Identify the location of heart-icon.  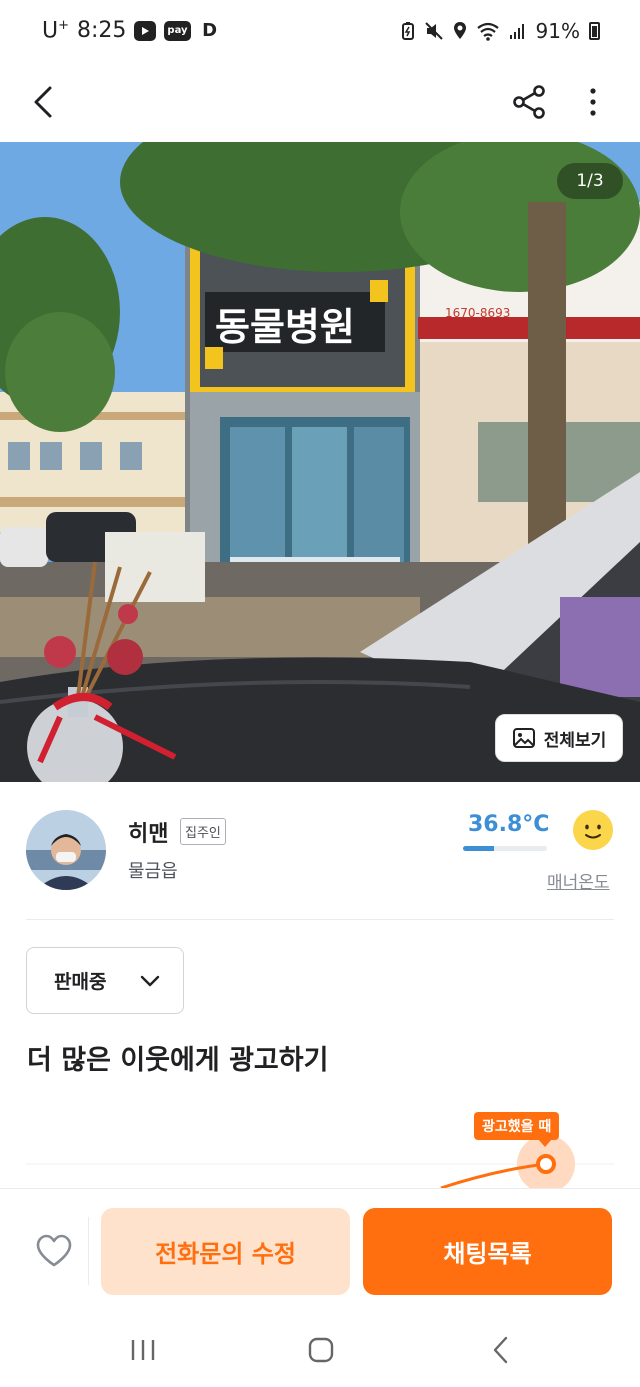
(54, 1250).